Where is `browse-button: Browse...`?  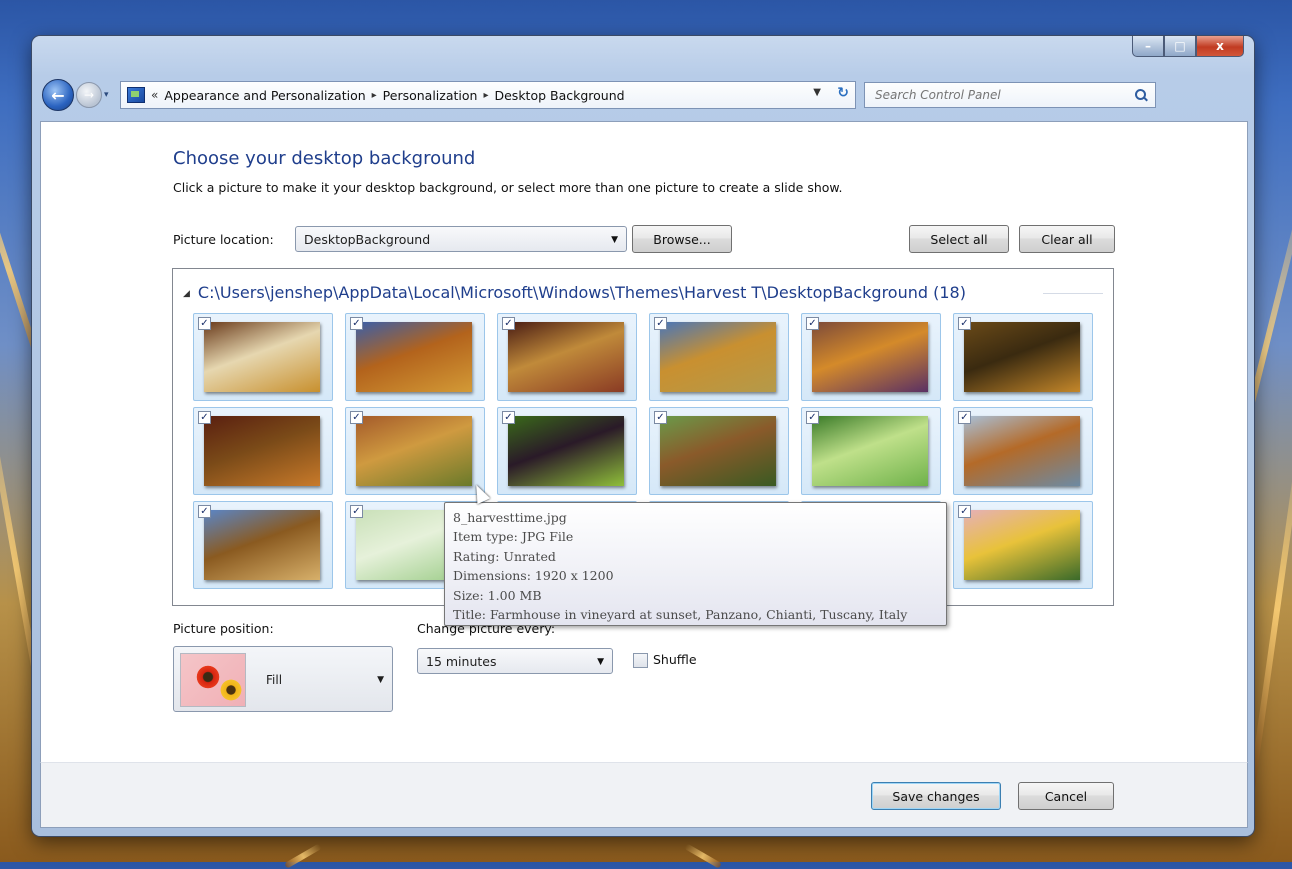 browse-button: Browse... is located at coordinates (682, 239).